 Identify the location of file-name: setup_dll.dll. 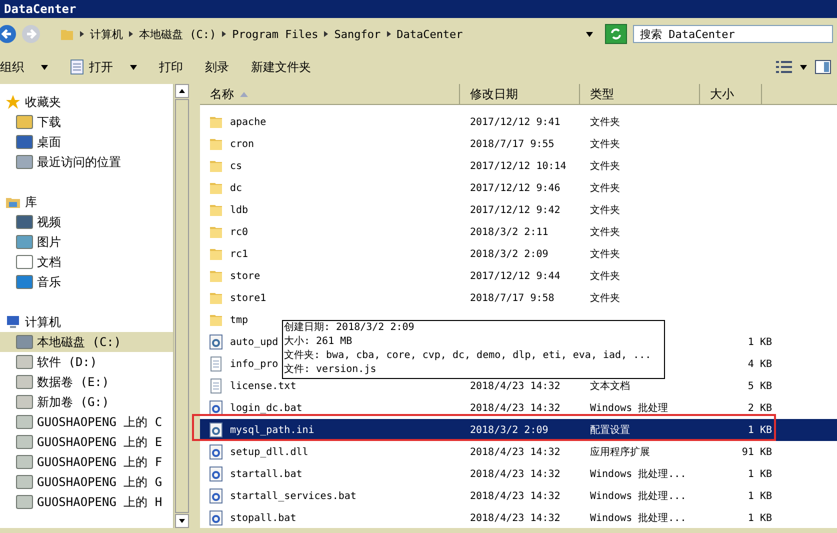
(269, 452).